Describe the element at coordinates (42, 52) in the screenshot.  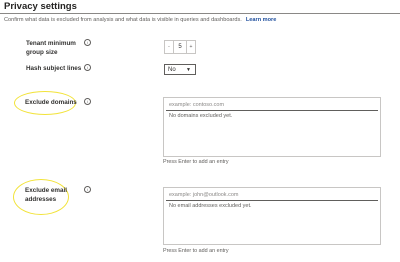
I see `tenant-min-group-label-line2: group size` at that location.